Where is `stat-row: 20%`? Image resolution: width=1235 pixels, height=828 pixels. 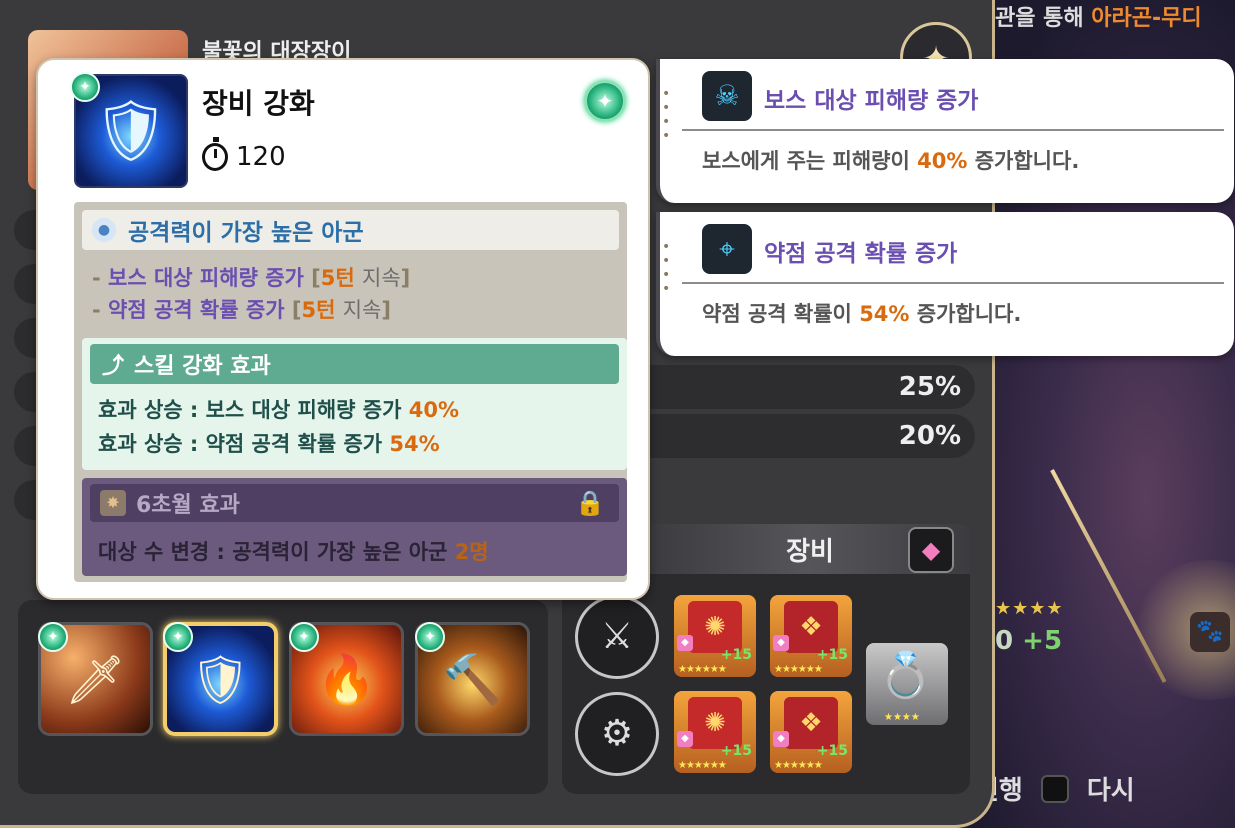
stat-row: 20% is located at coordinates (792, 436).